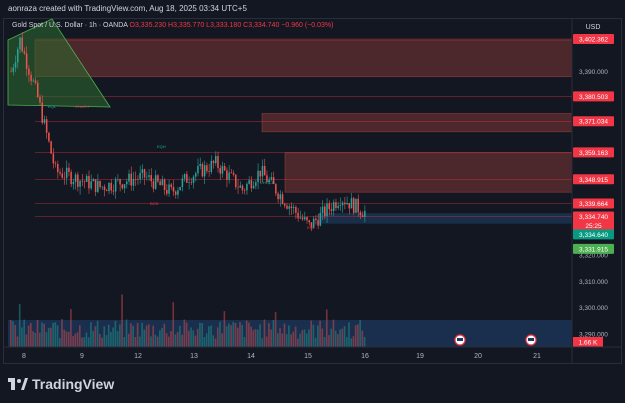 Image resolution: width=625 pixels, height=403 pixels. What do you see at coordinates (82, 356) in the screenshot?
I see `x-tick-1: 9` at bounding box center [82, 356].